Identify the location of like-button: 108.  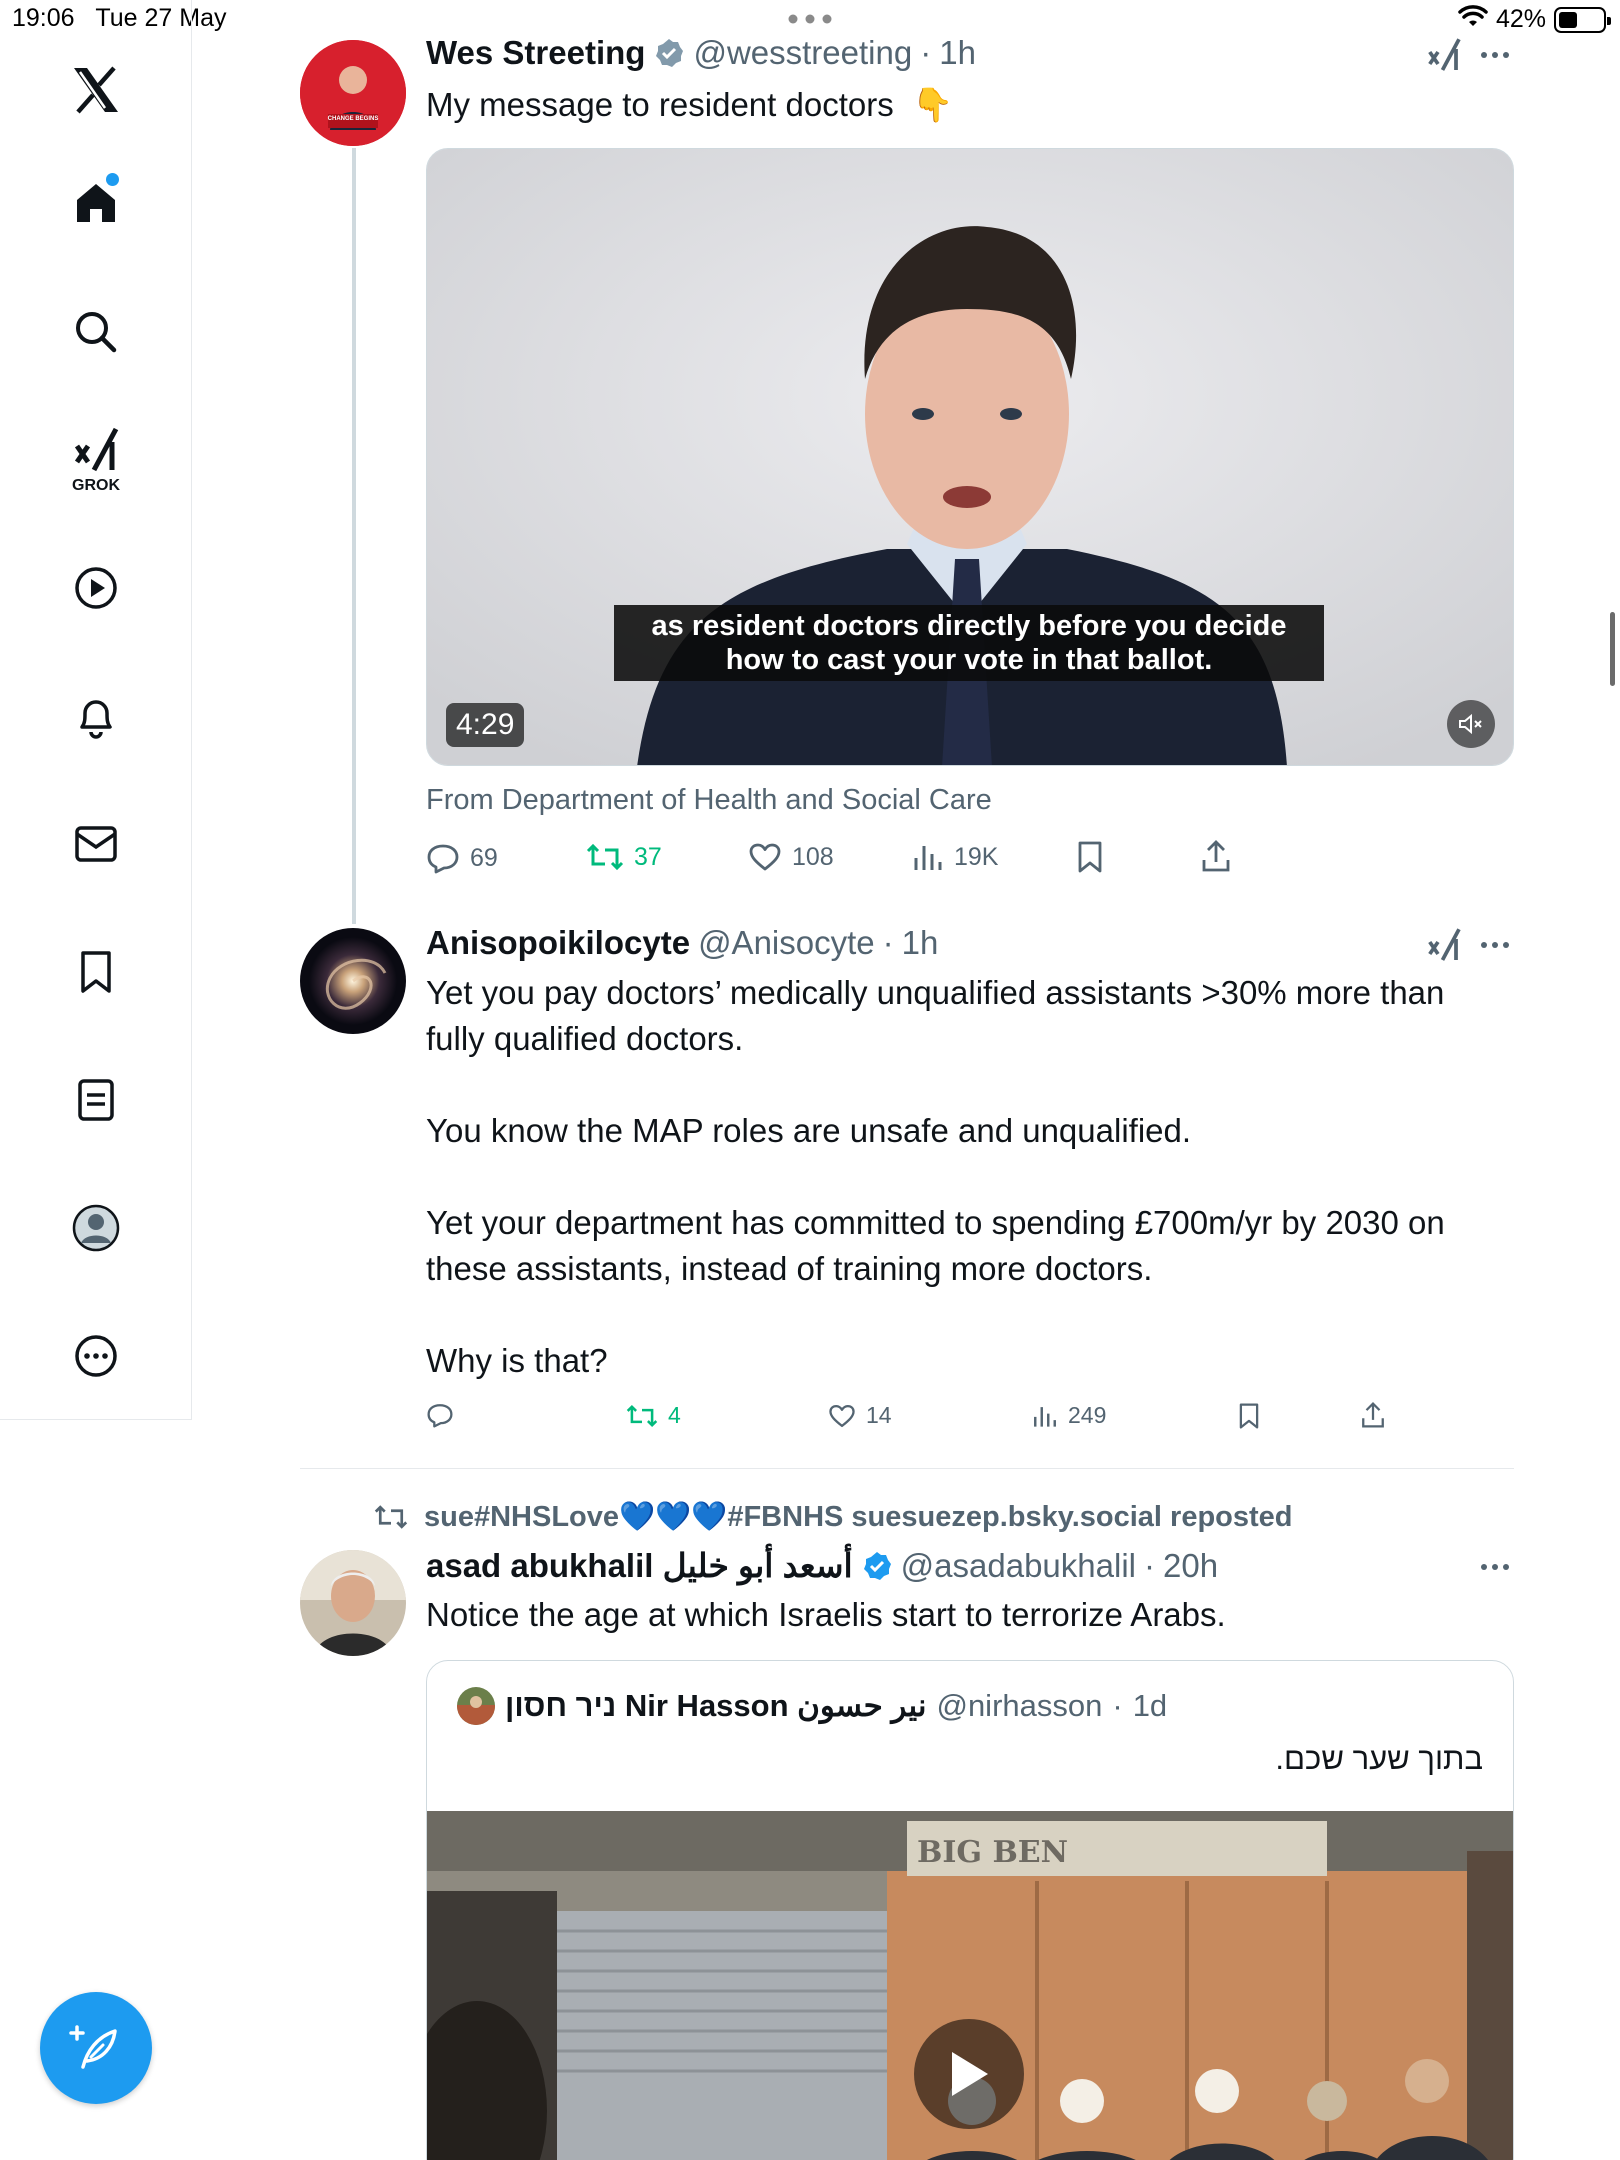
(791, 857).